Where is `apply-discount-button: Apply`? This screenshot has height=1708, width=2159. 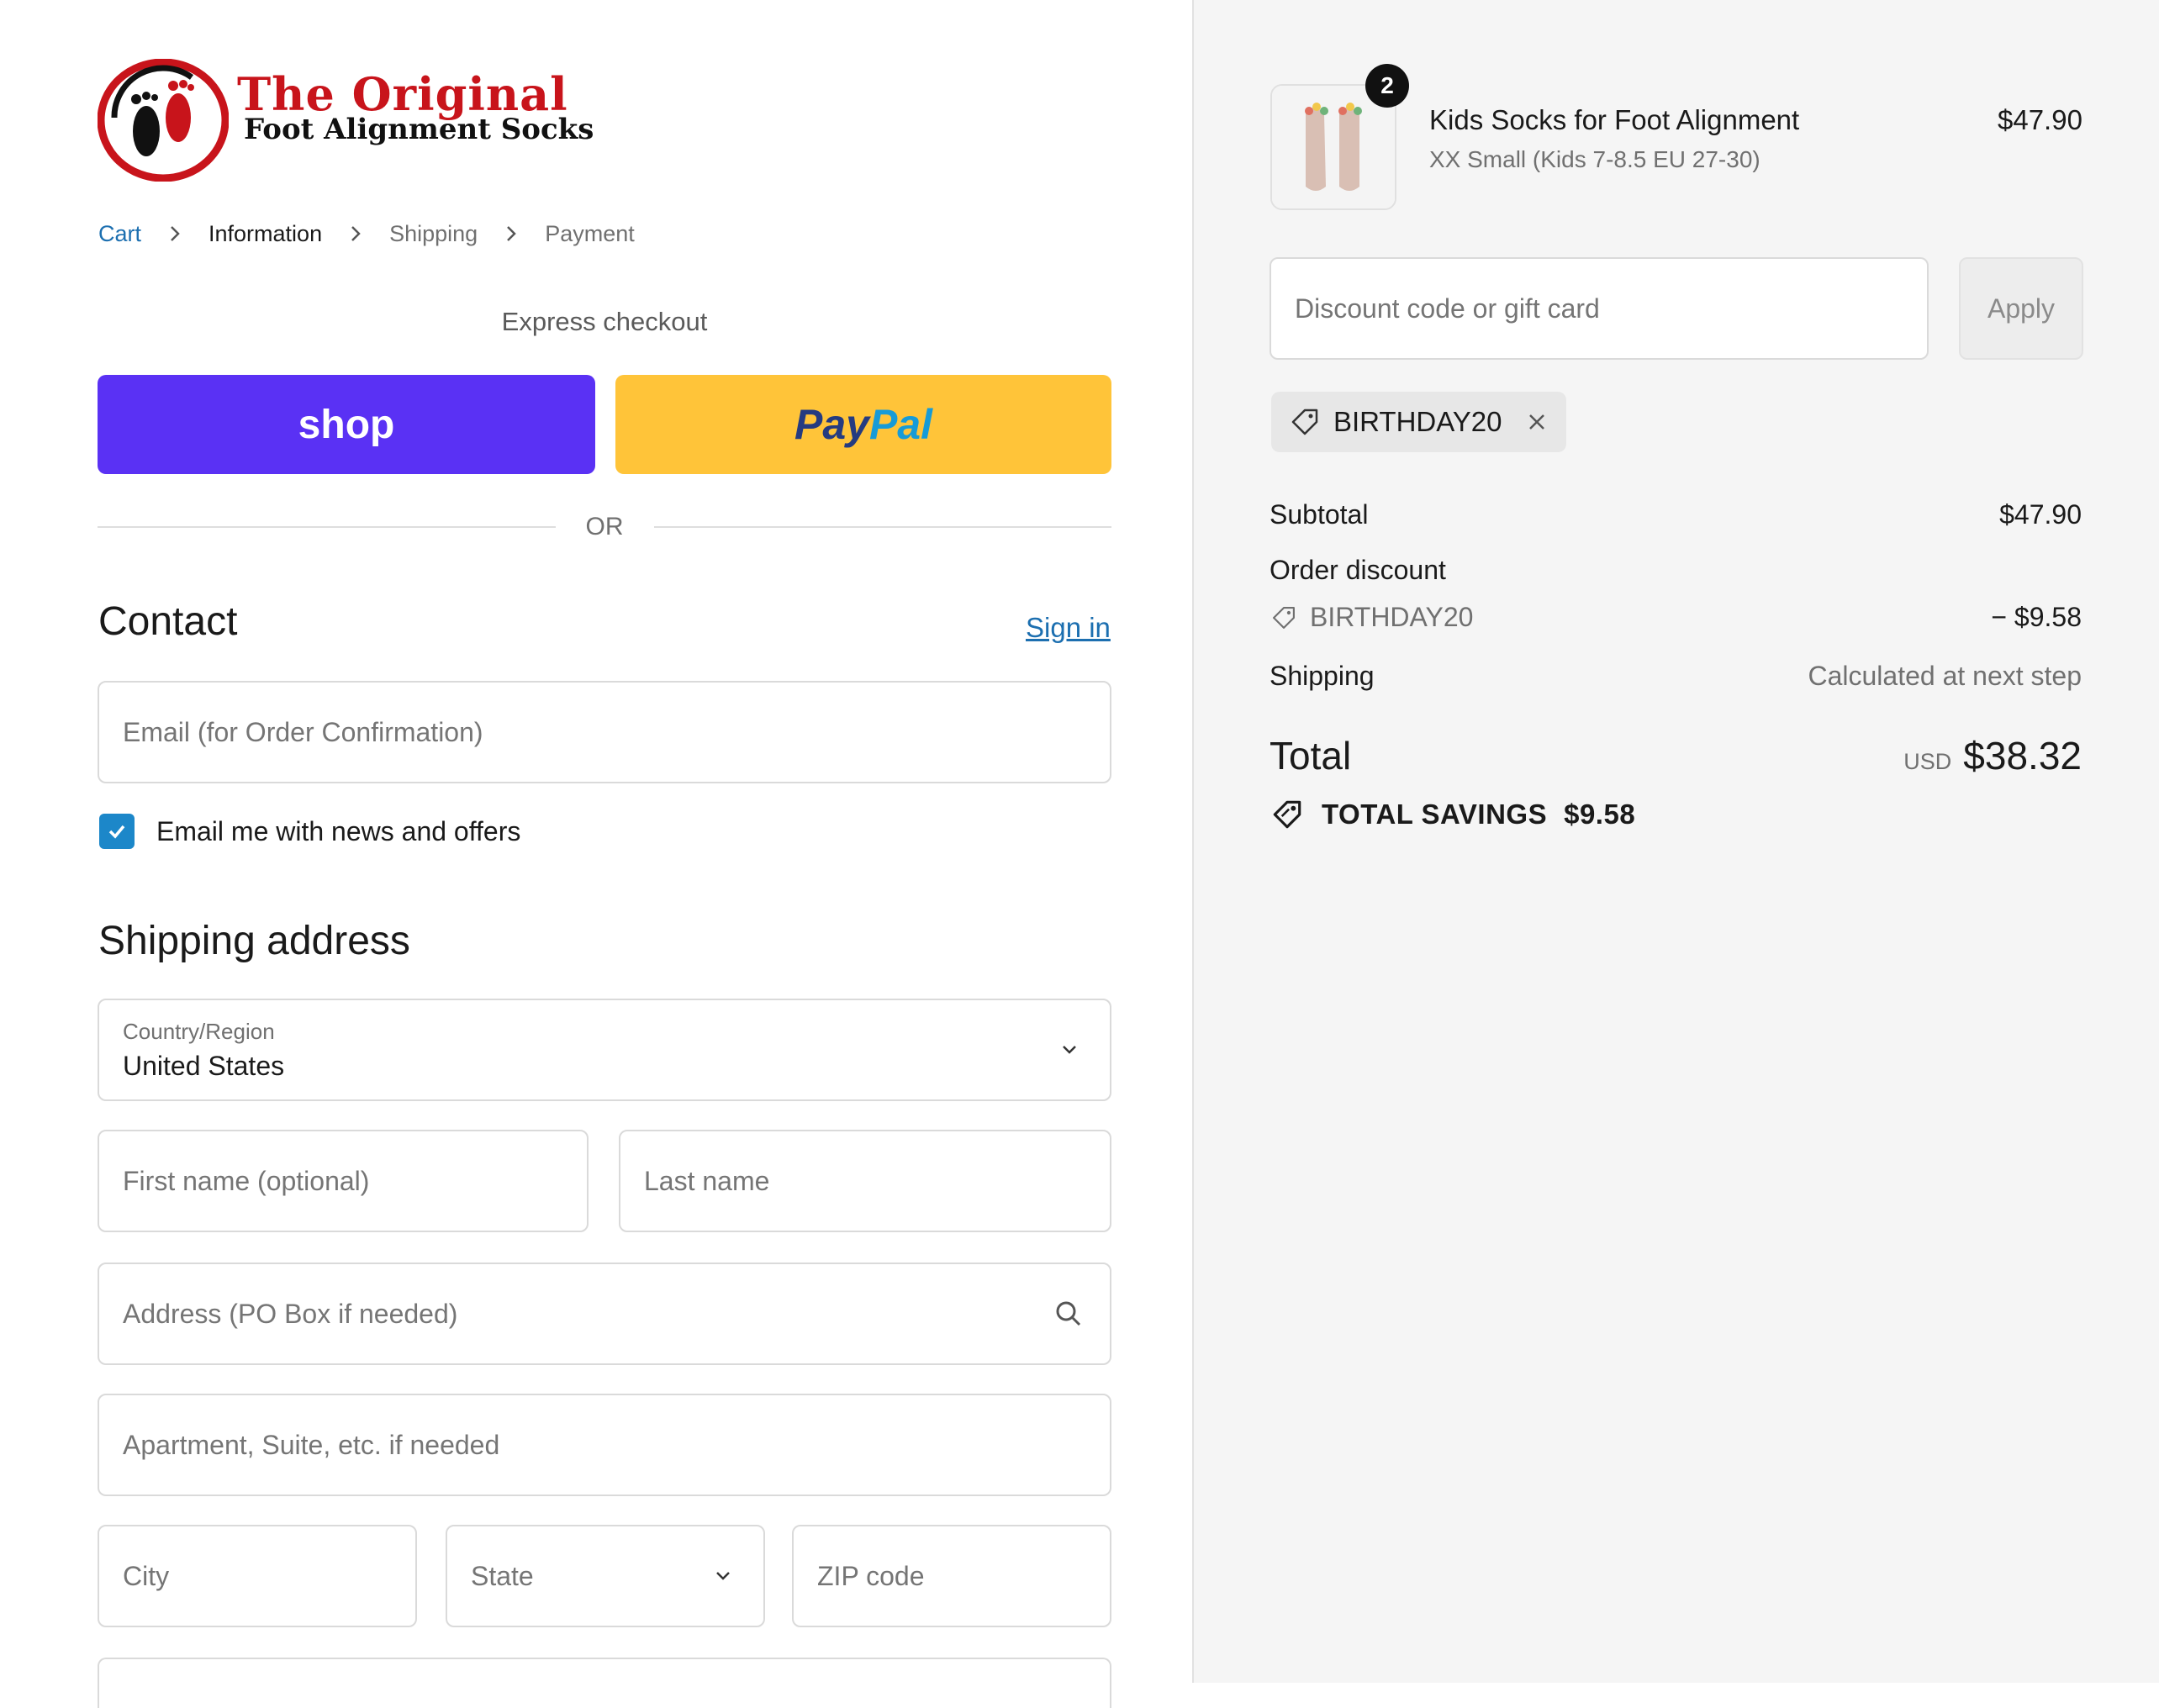 apply-discount-button: Apply is located at coordinates (2021, 308).